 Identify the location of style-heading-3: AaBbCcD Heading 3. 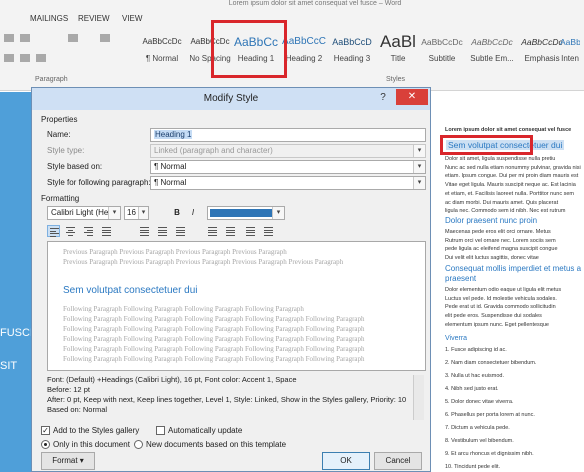
(352, 49).